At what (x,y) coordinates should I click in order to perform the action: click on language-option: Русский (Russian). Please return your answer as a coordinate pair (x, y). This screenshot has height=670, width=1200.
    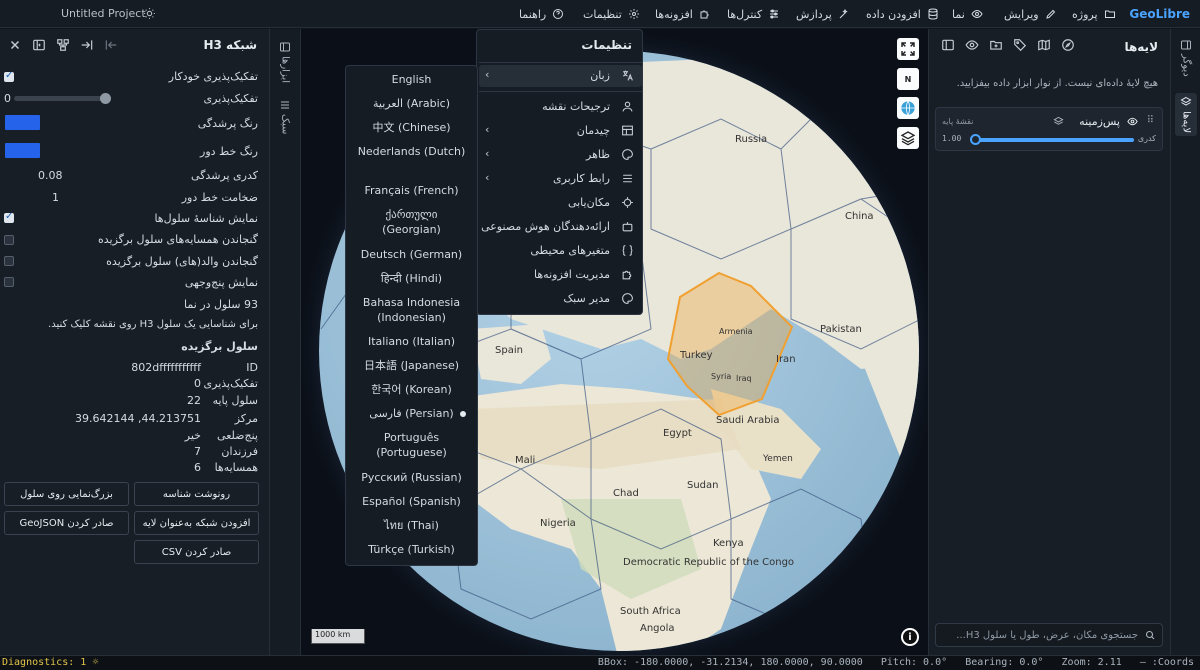
    Looking at the image, I should click on (411, 477).